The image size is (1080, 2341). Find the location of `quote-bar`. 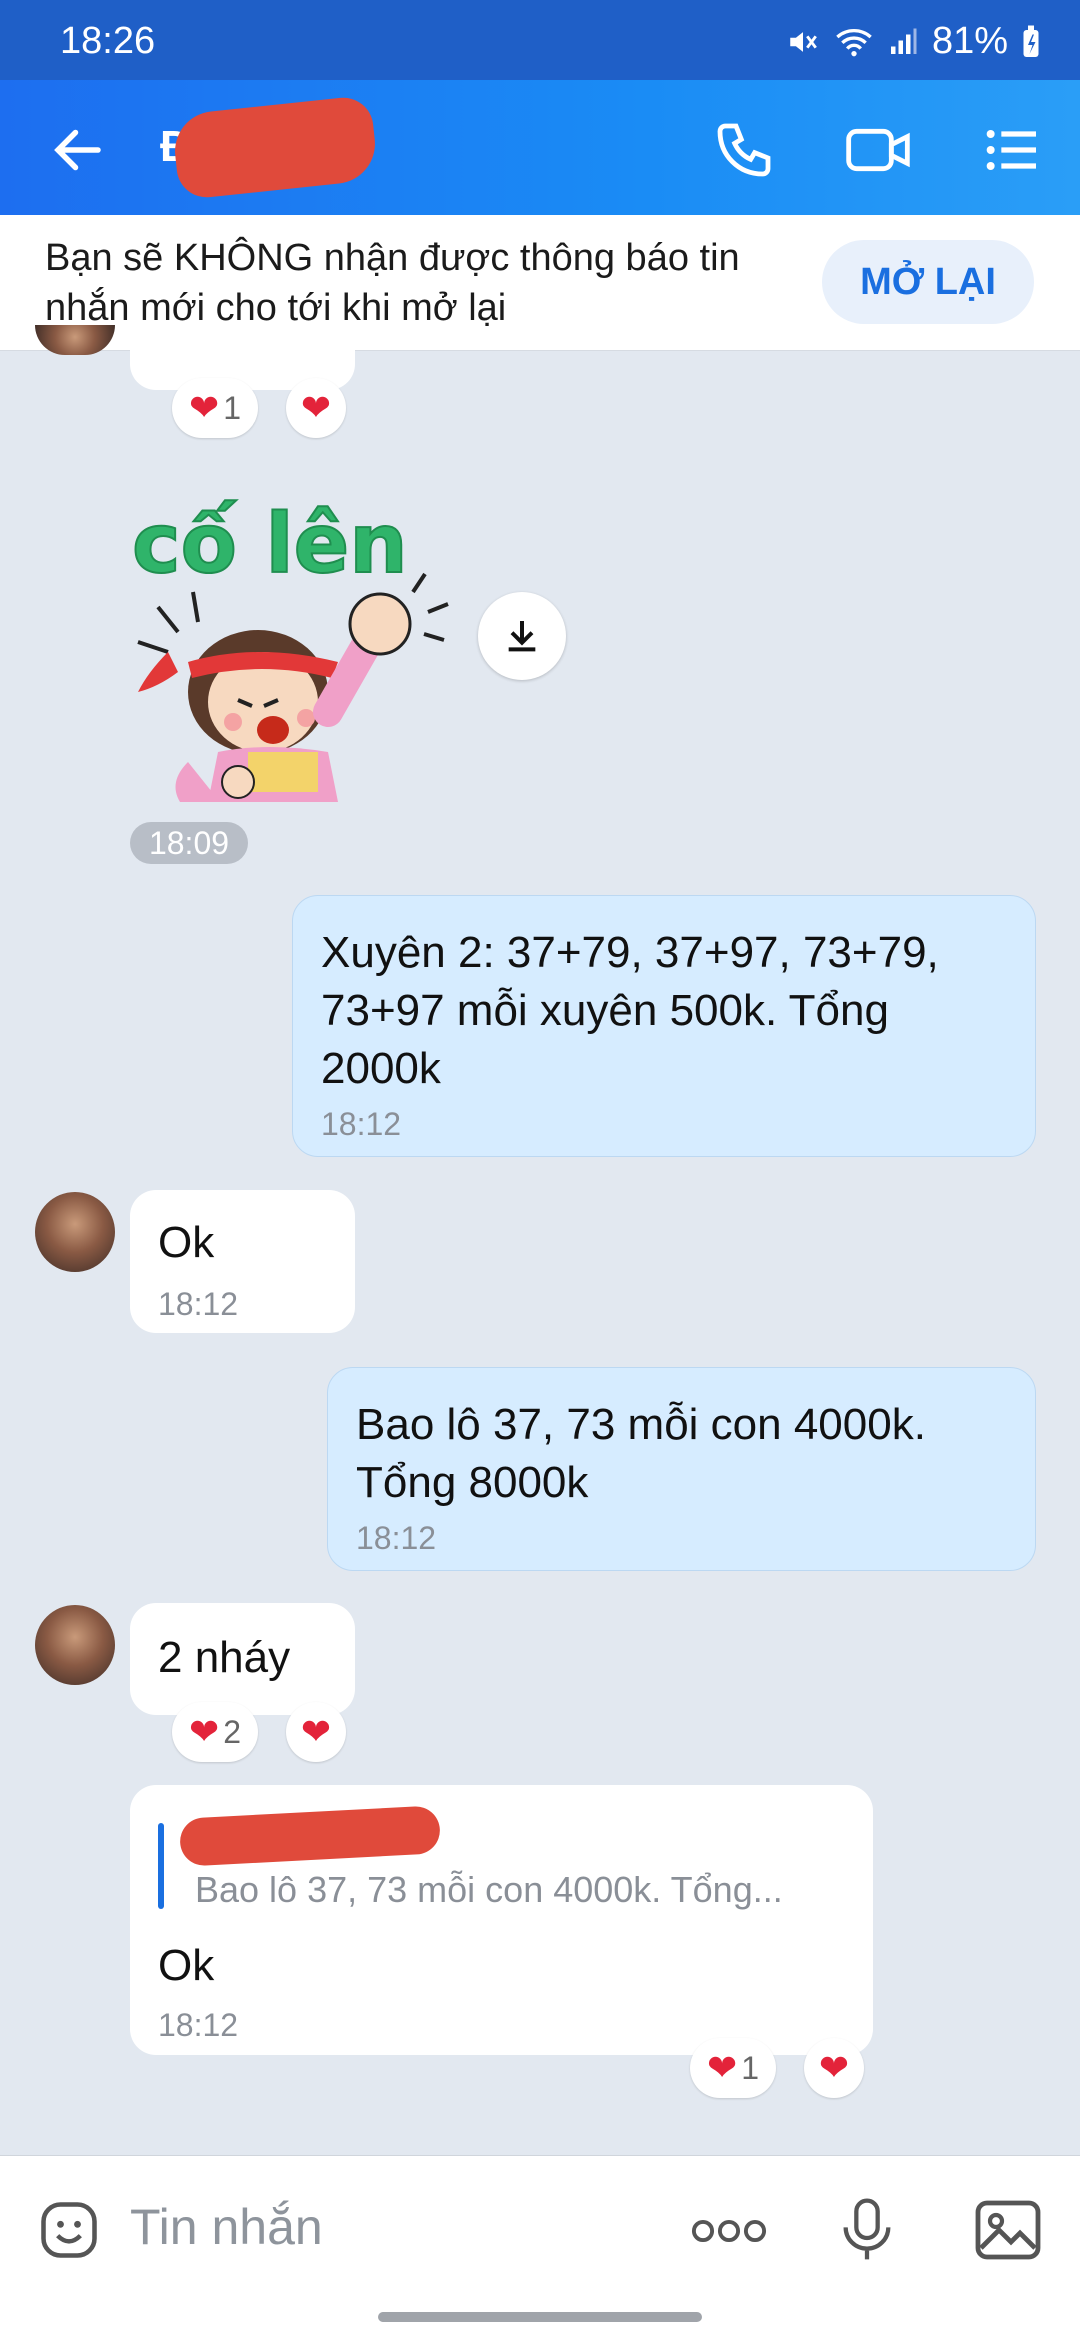

quote-bar is located at coordinates (161, 1866).